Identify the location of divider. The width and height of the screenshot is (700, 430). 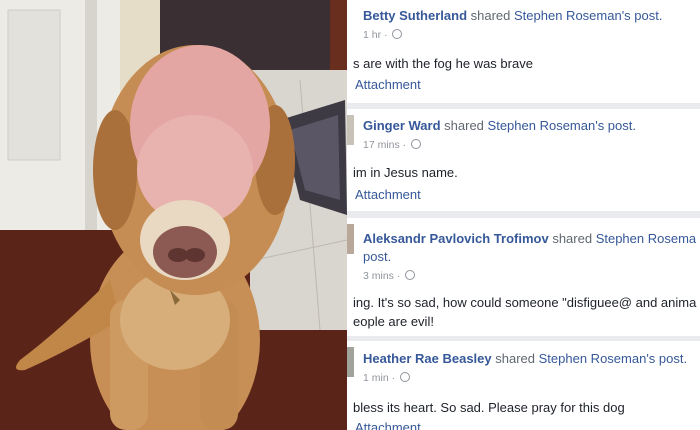
(523, 214).